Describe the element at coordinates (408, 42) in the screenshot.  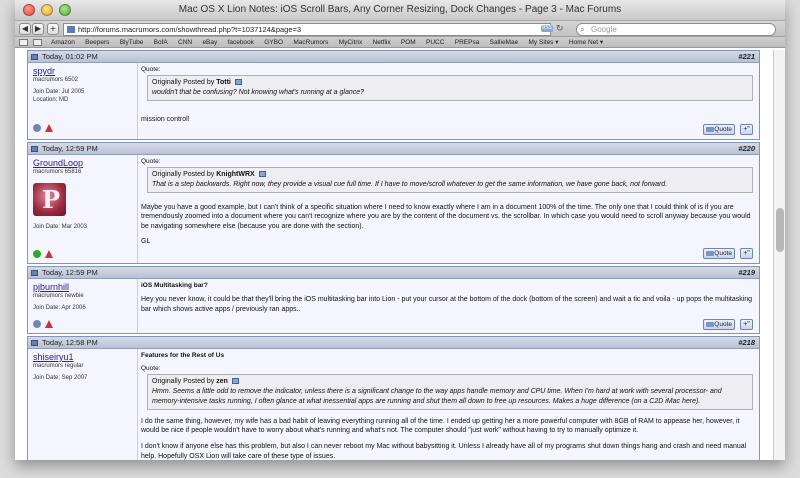
I see `bookmark-item: POM` at that location.